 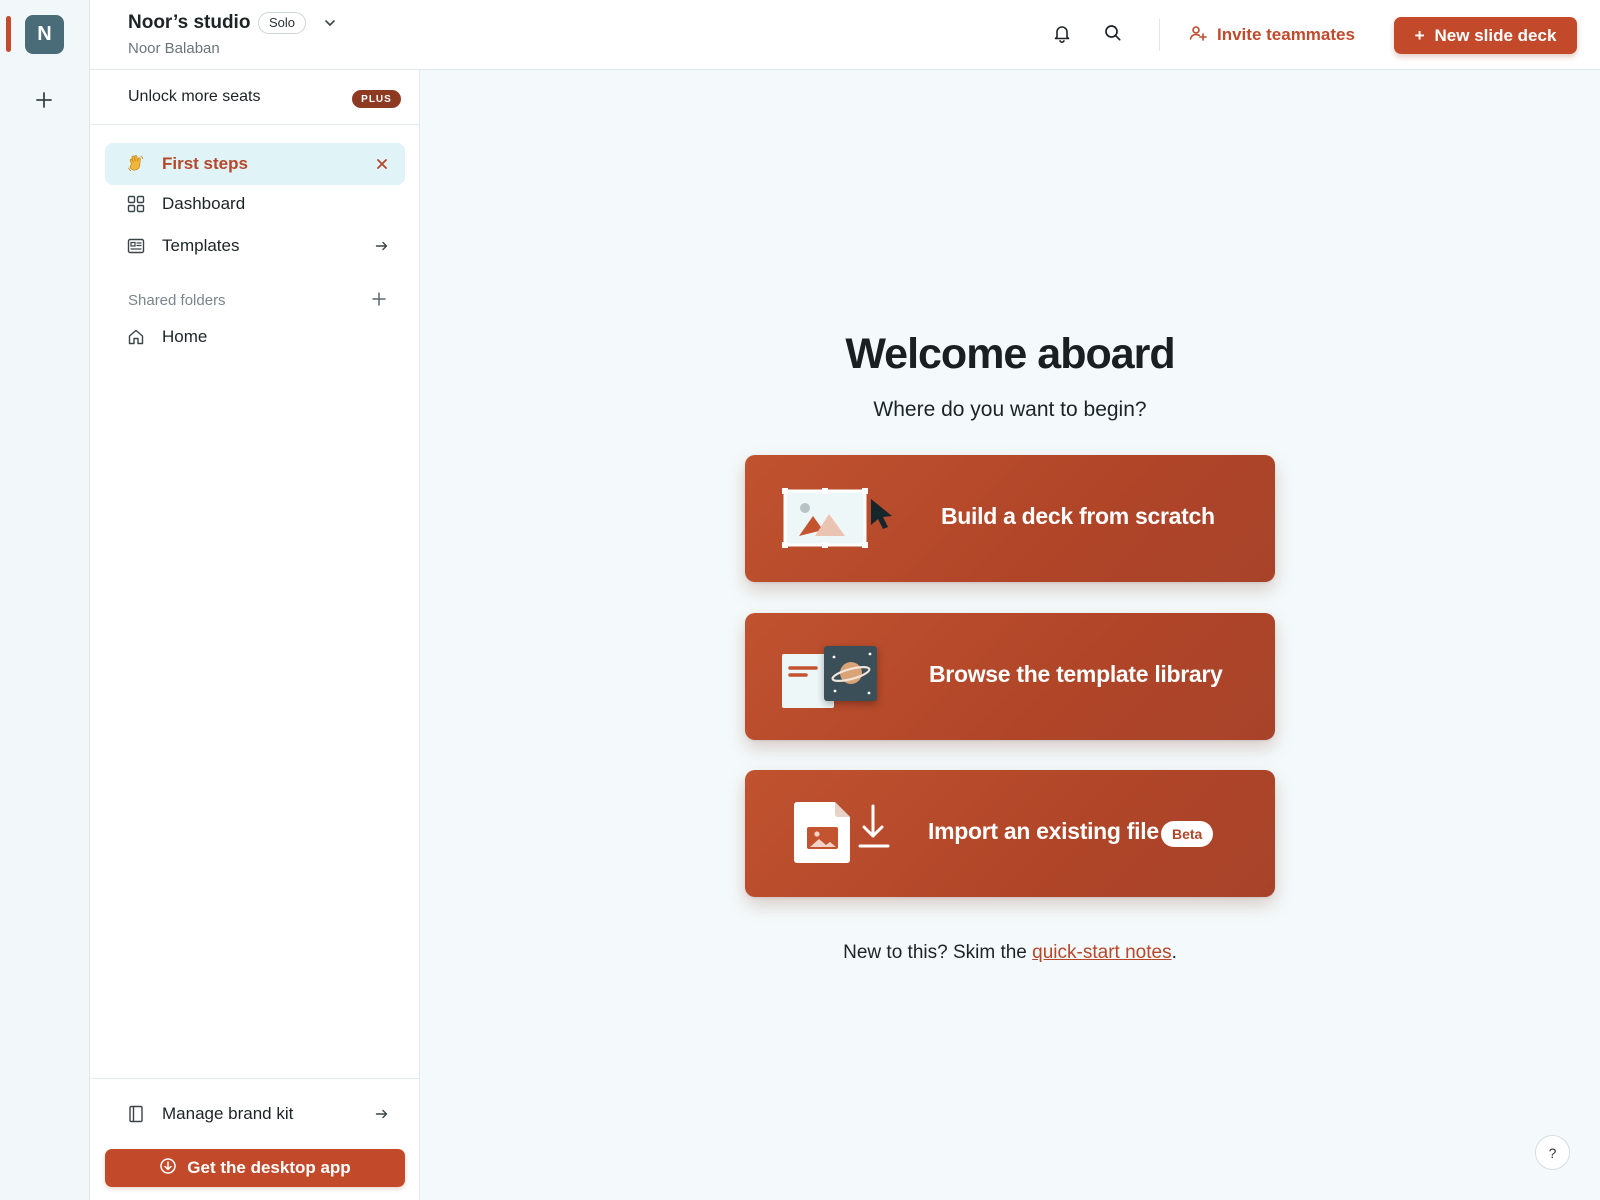 What do you see at coordinates (136, 204) in the screenshot?
I see `grid-icon` at bounding box center [136, 204].